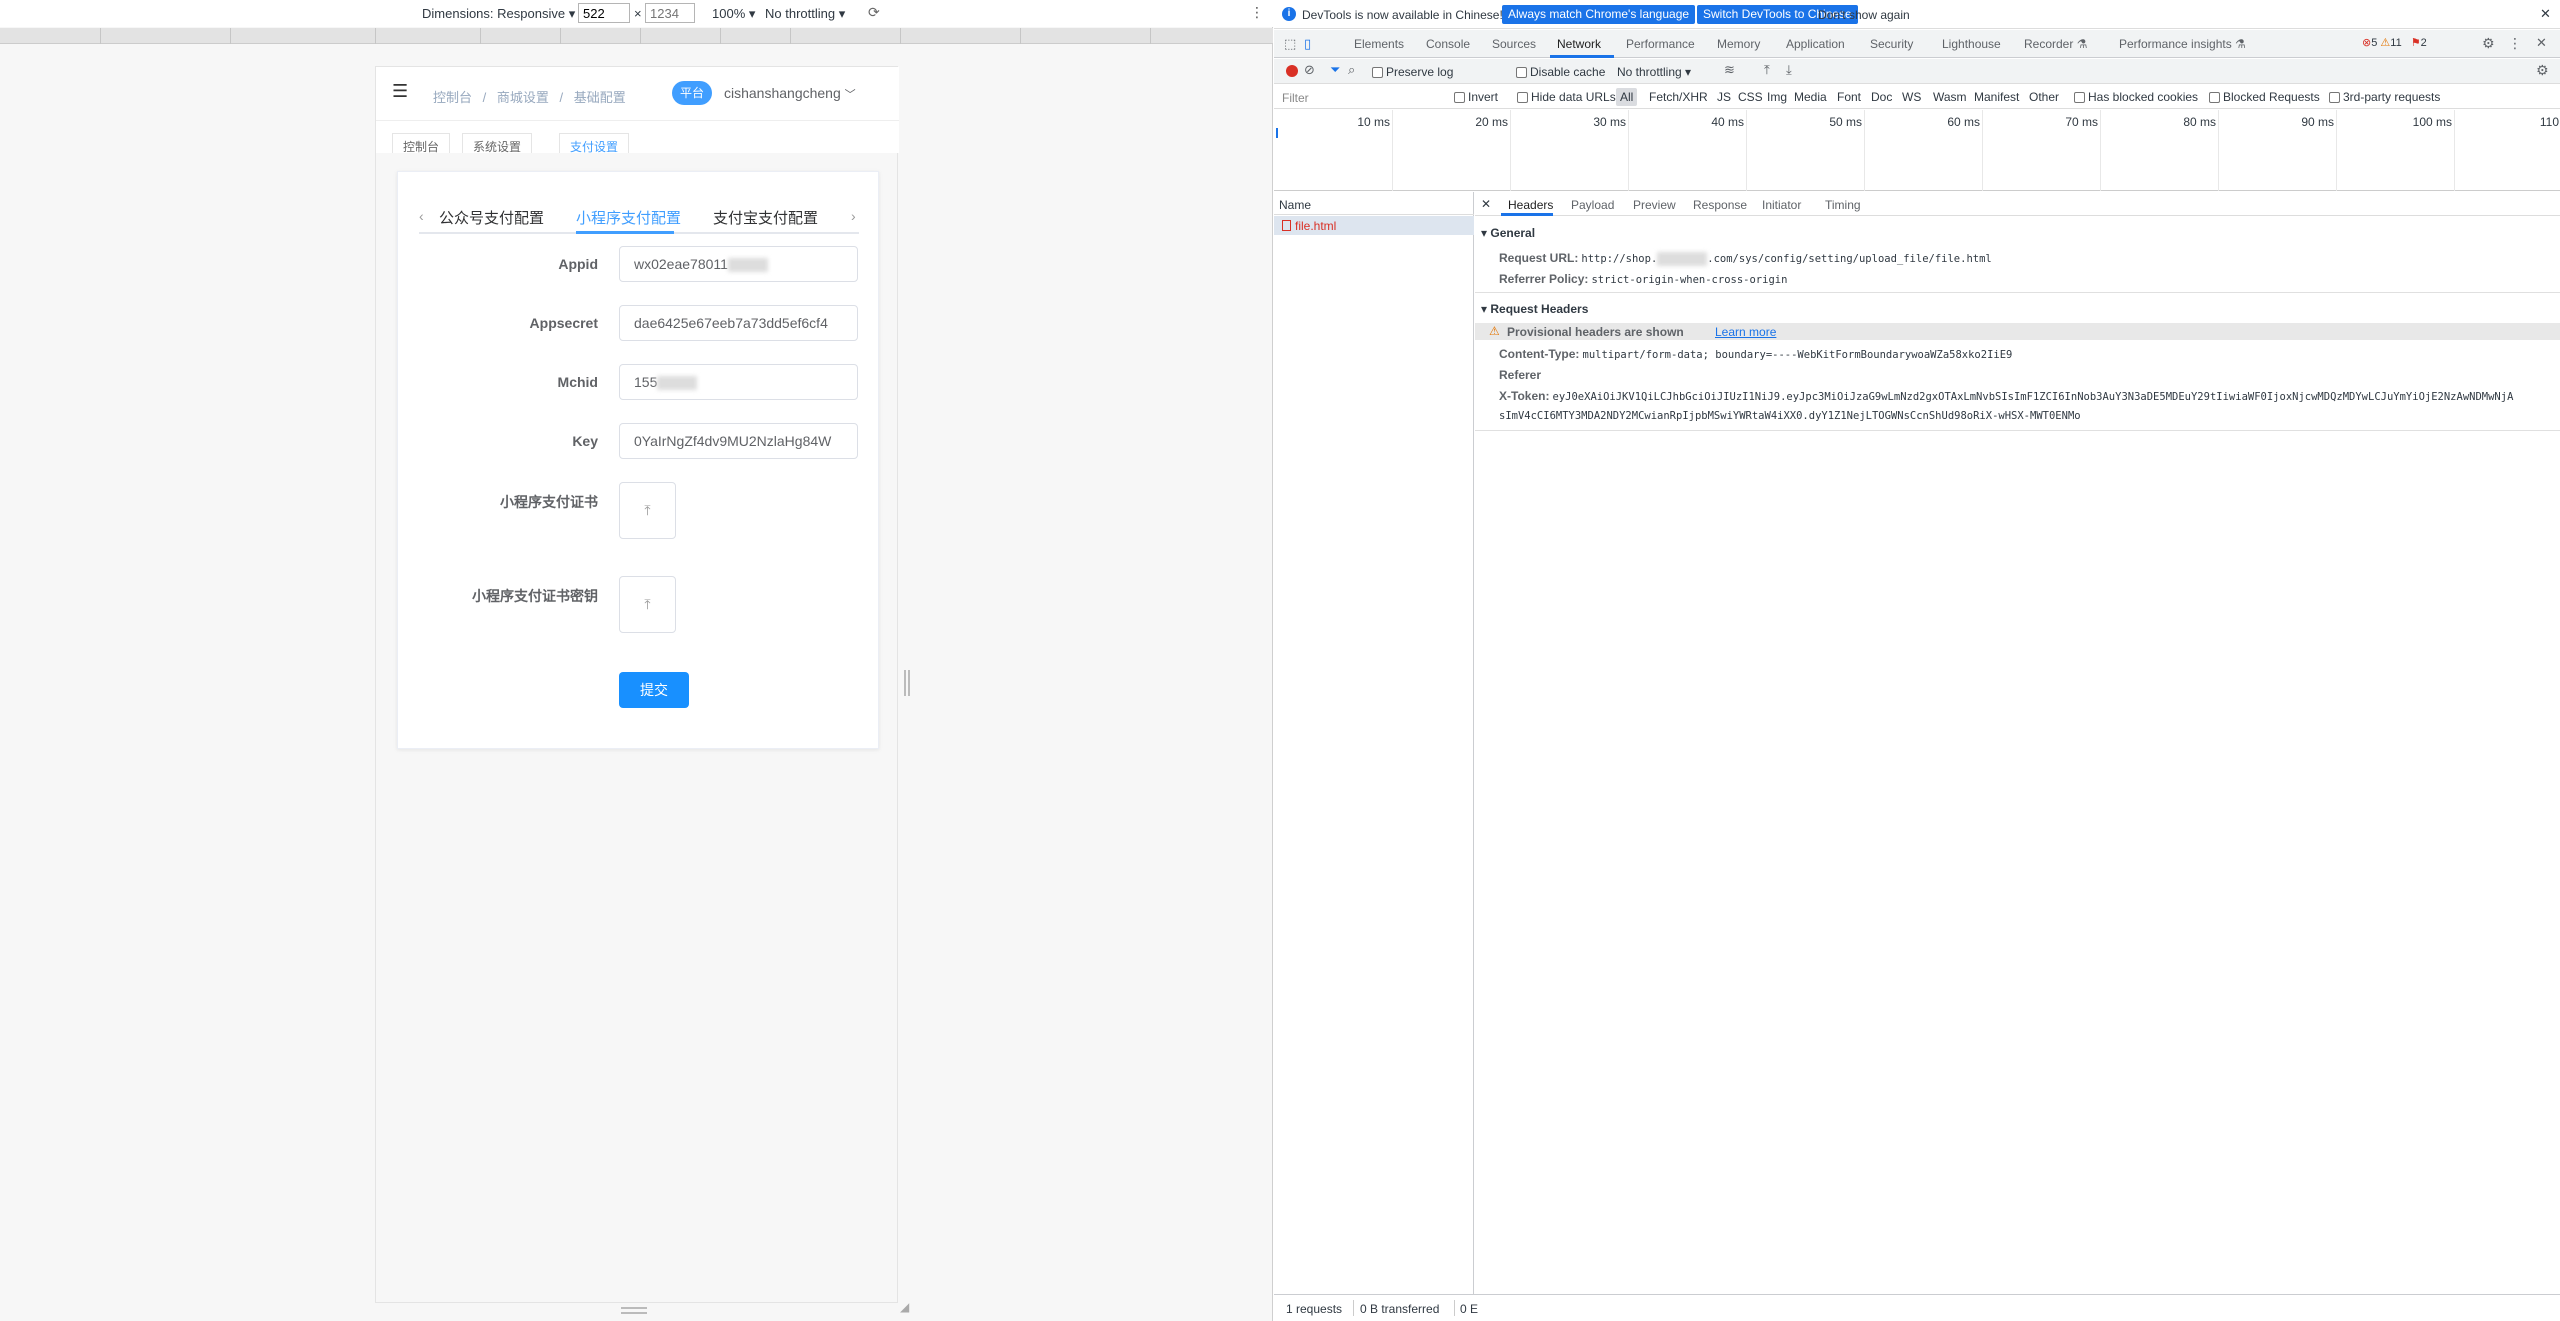  Describe the element at coordinates (1781, 205) in the screenshot. I see `detail-tab-initiator: Initiator` at that location.